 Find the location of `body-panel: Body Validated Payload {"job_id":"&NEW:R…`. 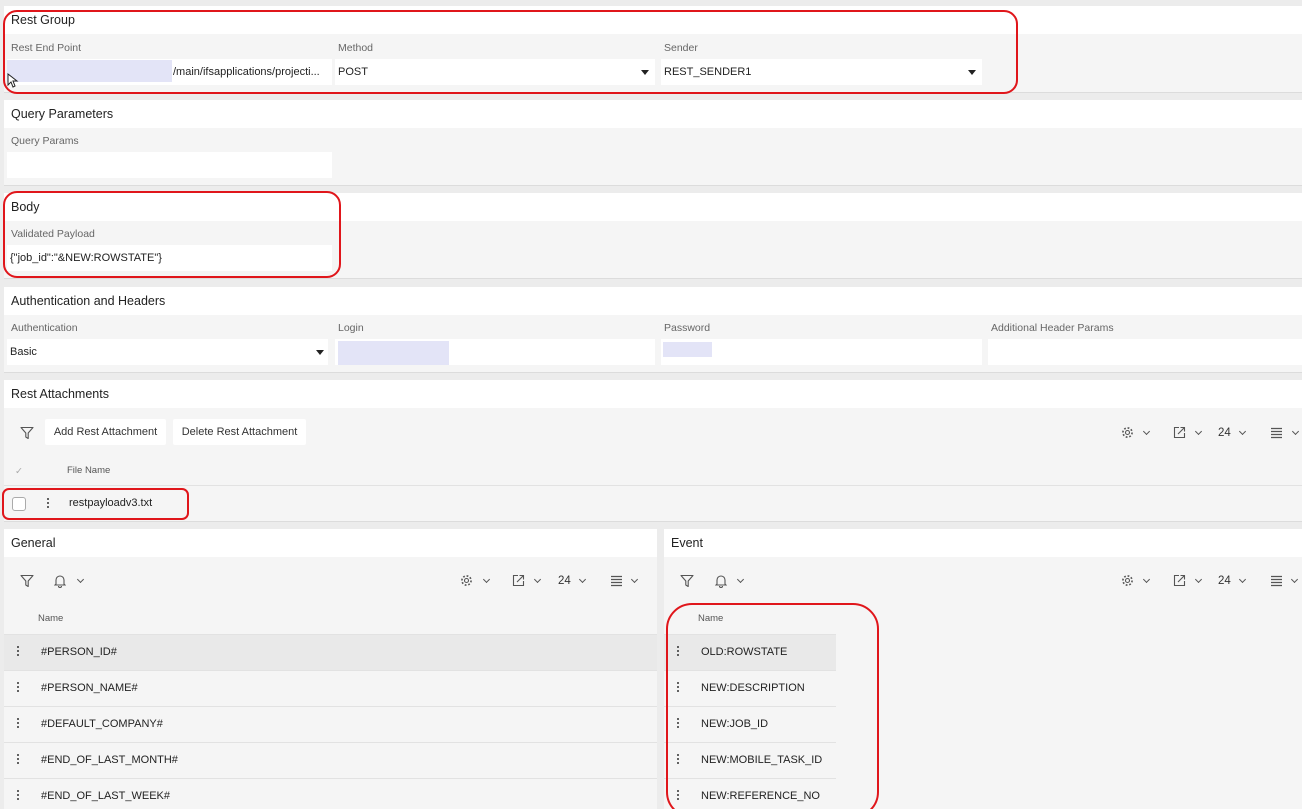

body-panel: Body Validated Payload {"job_id":"&NEW:R… is located at coordinates (653, 236).